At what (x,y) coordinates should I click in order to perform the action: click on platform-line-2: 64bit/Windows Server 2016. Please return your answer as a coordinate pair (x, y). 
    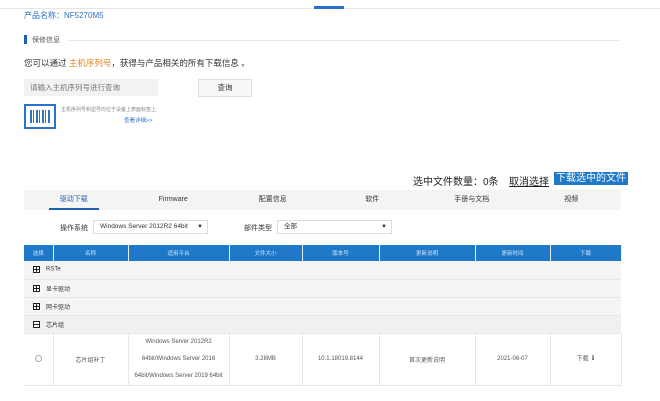
    Looking at the image, I should click on (178, 358).